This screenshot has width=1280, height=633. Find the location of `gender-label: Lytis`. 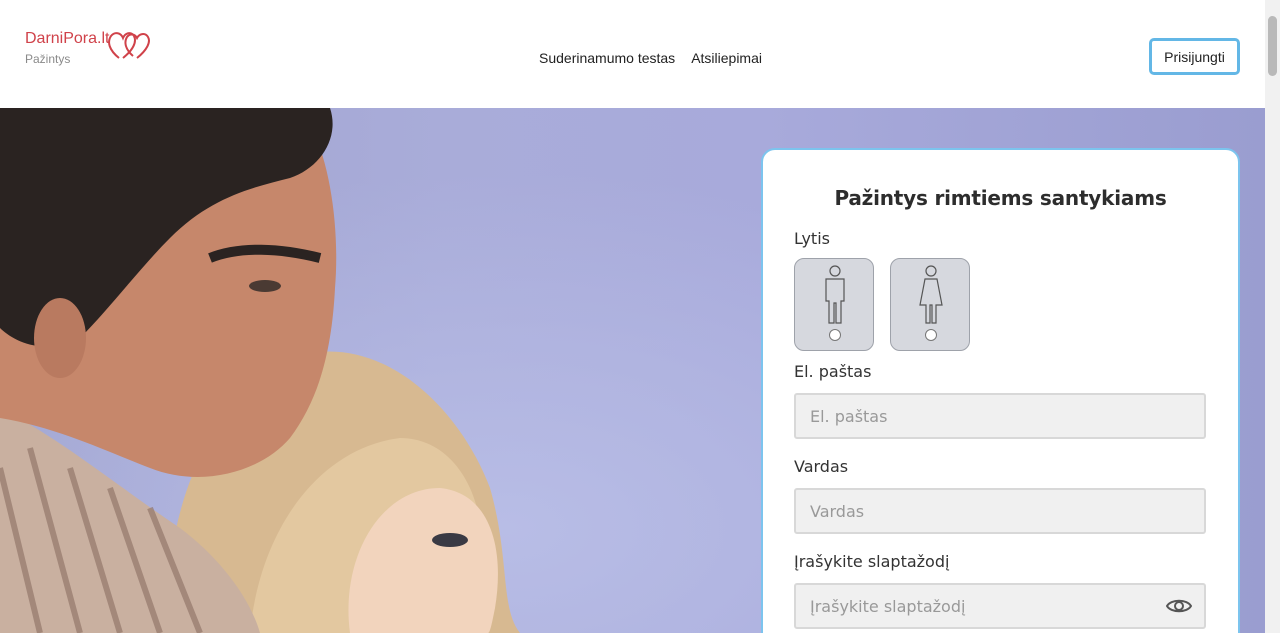

gender-label: Lytis is located at coordinates (812, 238).